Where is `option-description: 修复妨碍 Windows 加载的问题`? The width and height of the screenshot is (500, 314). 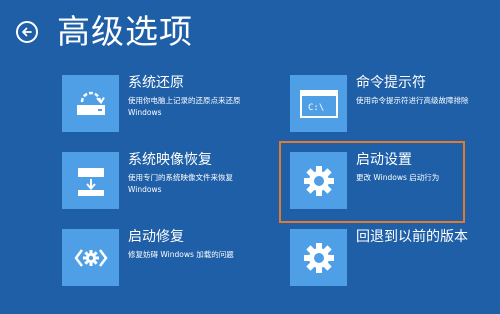 option-description: 修复妨碍 Windows 加载的问题 is located at coordinates (181, 254).